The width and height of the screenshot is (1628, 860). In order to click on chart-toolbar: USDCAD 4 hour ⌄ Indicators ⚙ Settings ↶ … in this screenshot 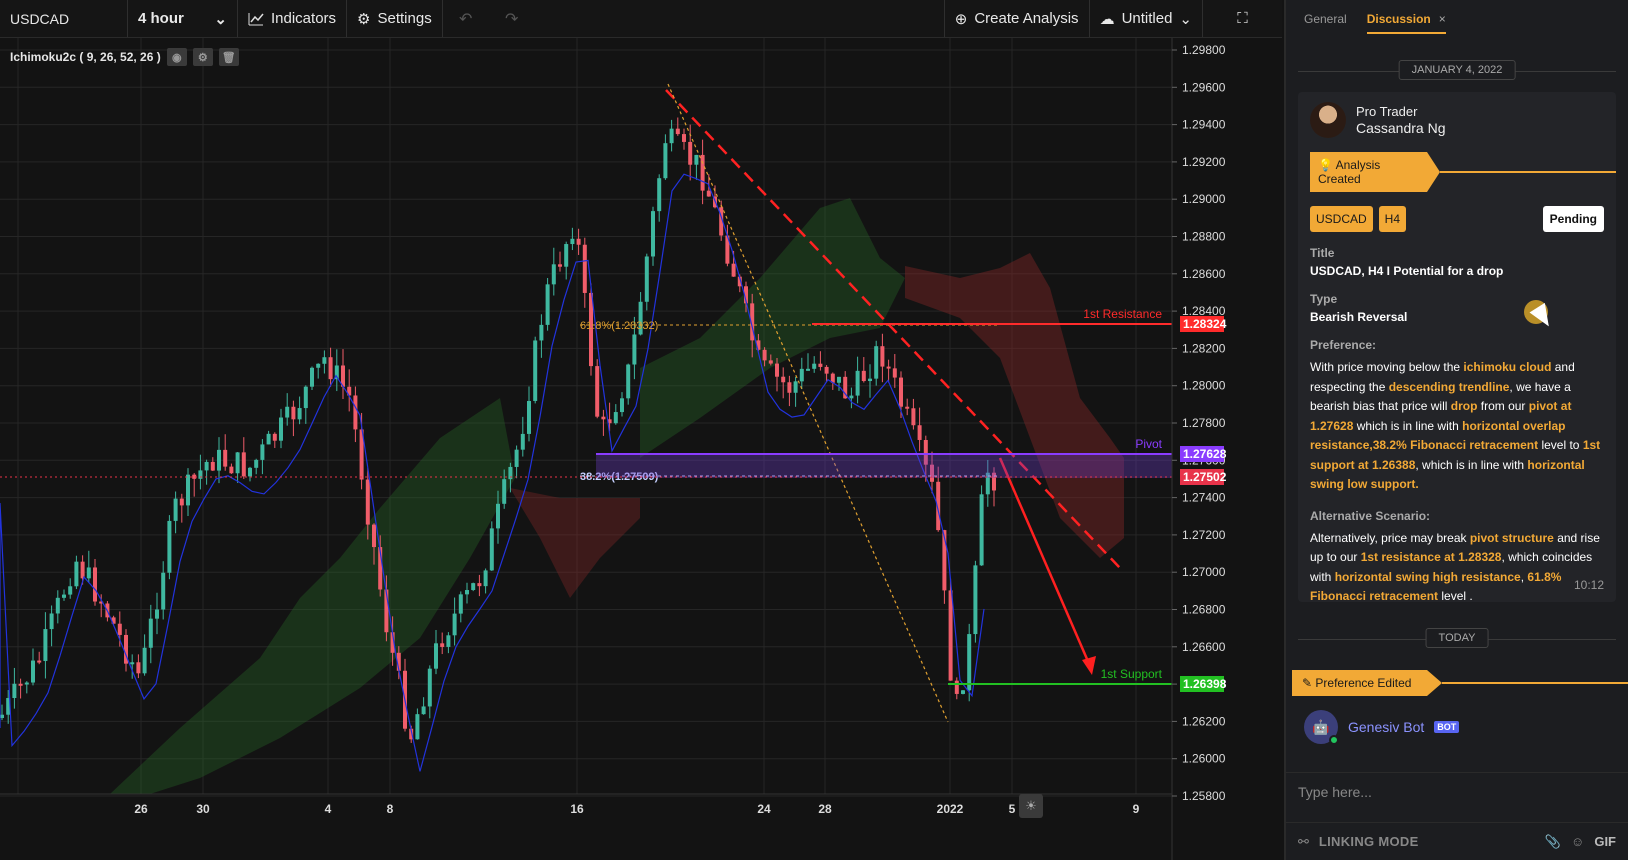, I will do `click(641, 19)`.